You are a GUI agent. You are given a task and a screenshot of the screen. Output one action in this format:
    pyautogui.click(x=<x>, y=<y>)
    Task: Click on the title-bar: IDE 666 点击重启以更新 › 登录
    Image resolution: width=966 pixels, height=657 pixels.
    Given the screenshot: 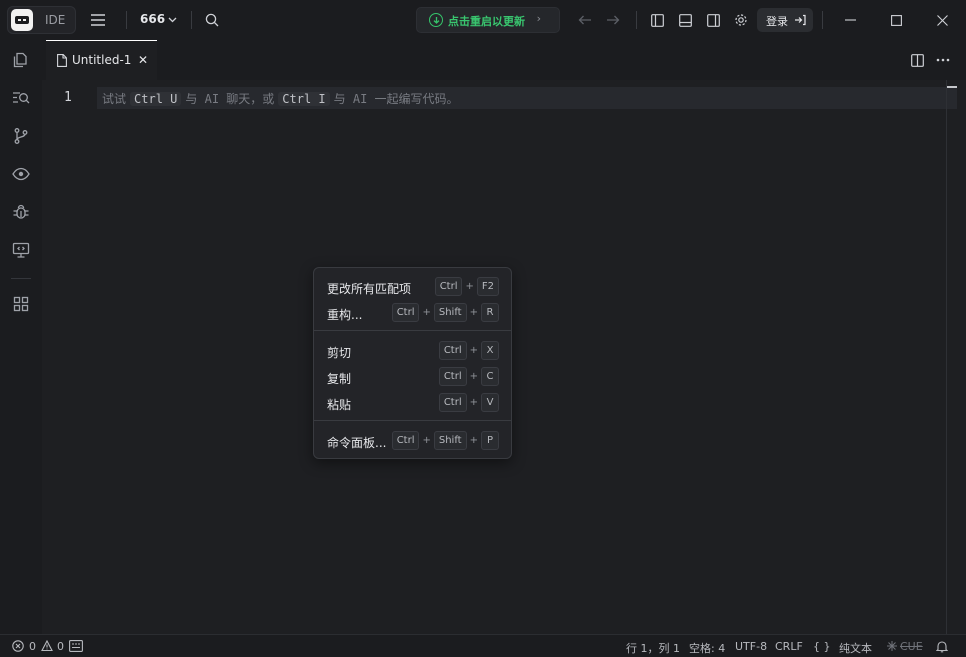 What is the action you would take?
    pyautogui.click(x=483, y=20)
    